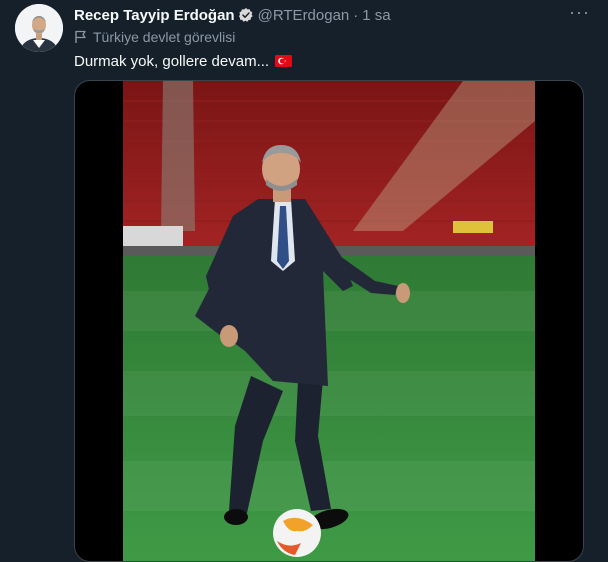 The image size is (608, 562). I want to click on author-name: Recep Tayyip Erdoğan, so click(154, 15).